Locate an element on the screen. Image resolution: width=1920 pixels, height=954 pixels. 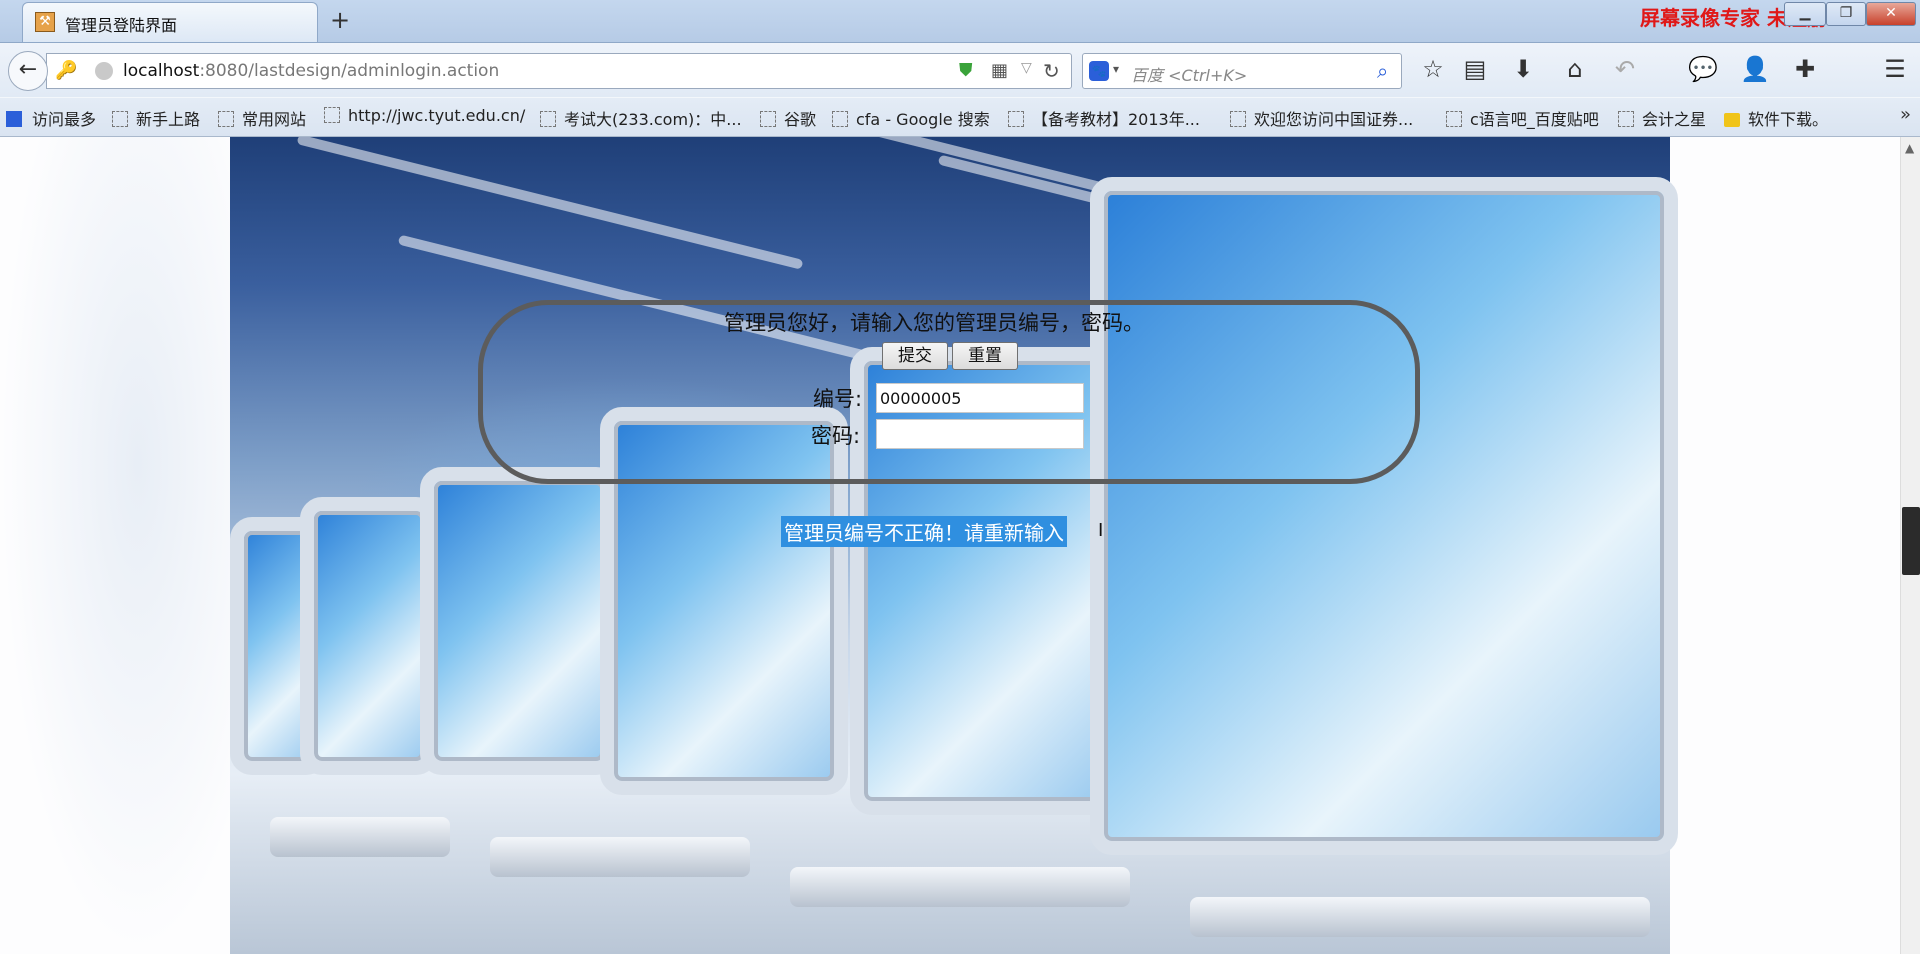
chat-icon: 💬 is located at coordinates (1703, 69).